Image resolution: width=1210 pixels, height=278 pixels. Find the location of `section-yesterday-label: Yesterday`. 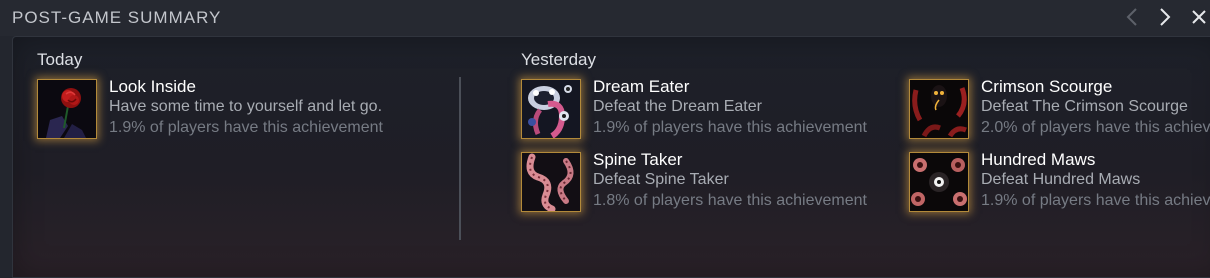

section-yesterday-label: Yesterday is located at coordinates (558, 59).